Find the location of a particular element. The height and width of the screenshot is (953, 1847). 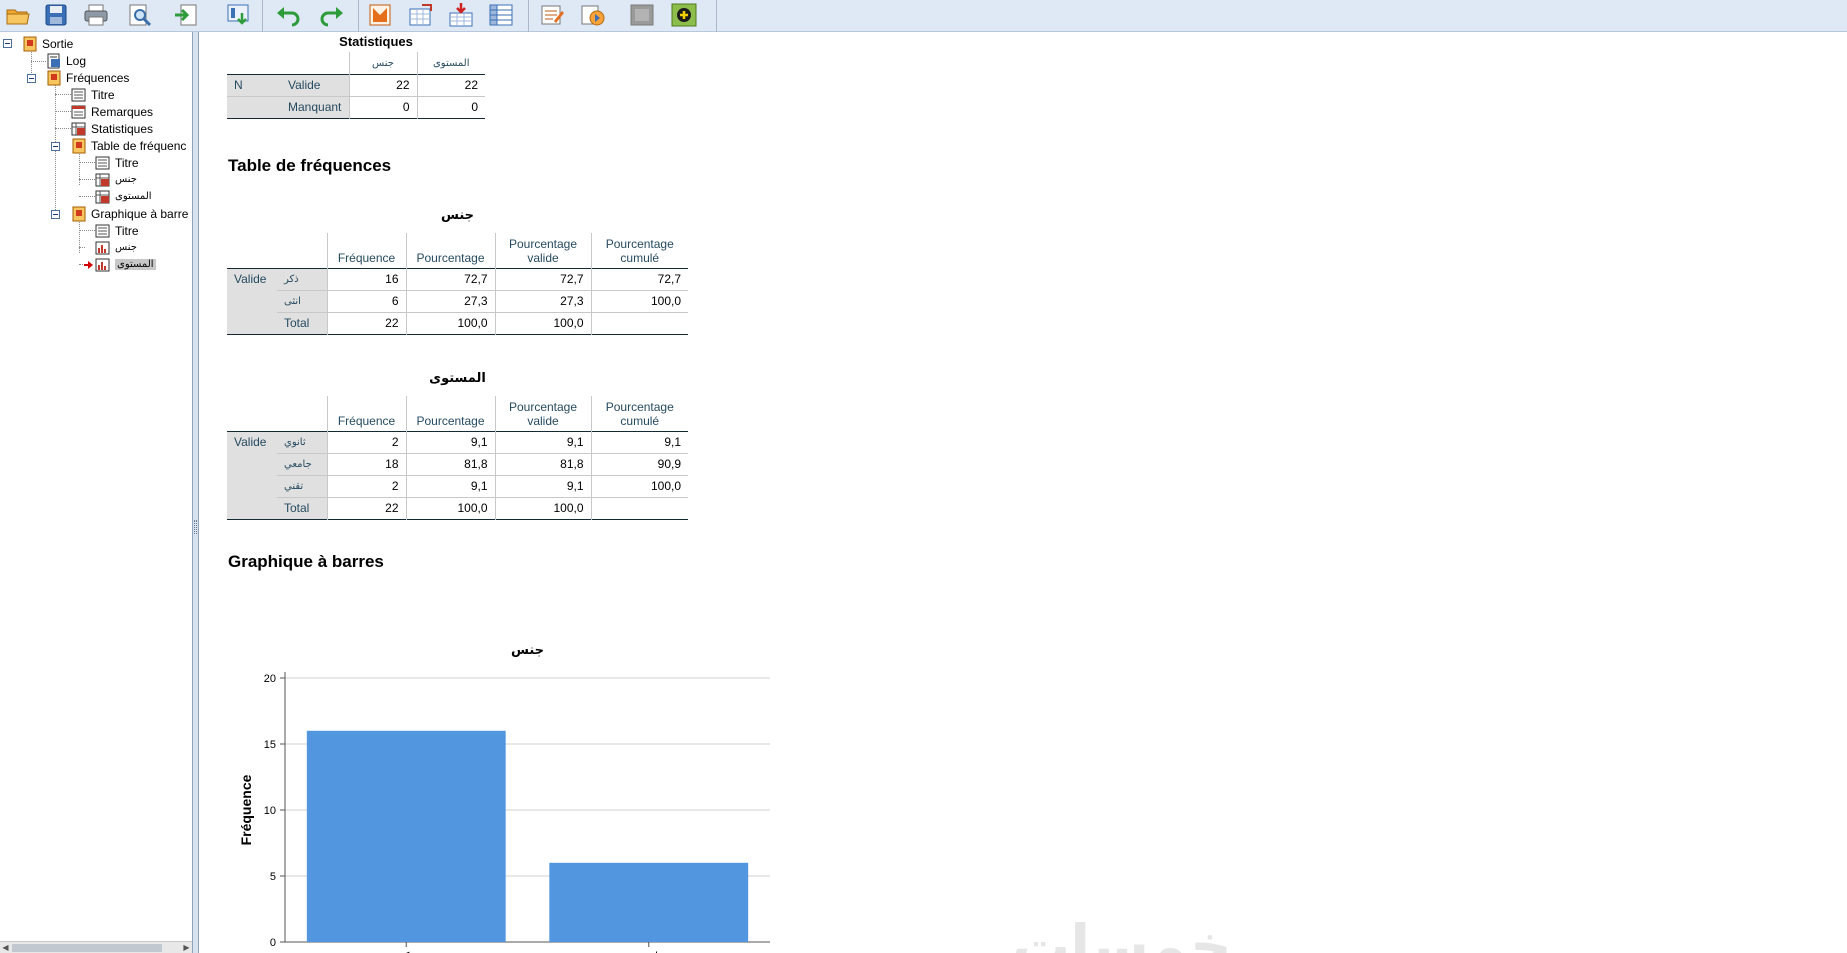

table-cell: 9,1 is located at coordinates (542, 441).